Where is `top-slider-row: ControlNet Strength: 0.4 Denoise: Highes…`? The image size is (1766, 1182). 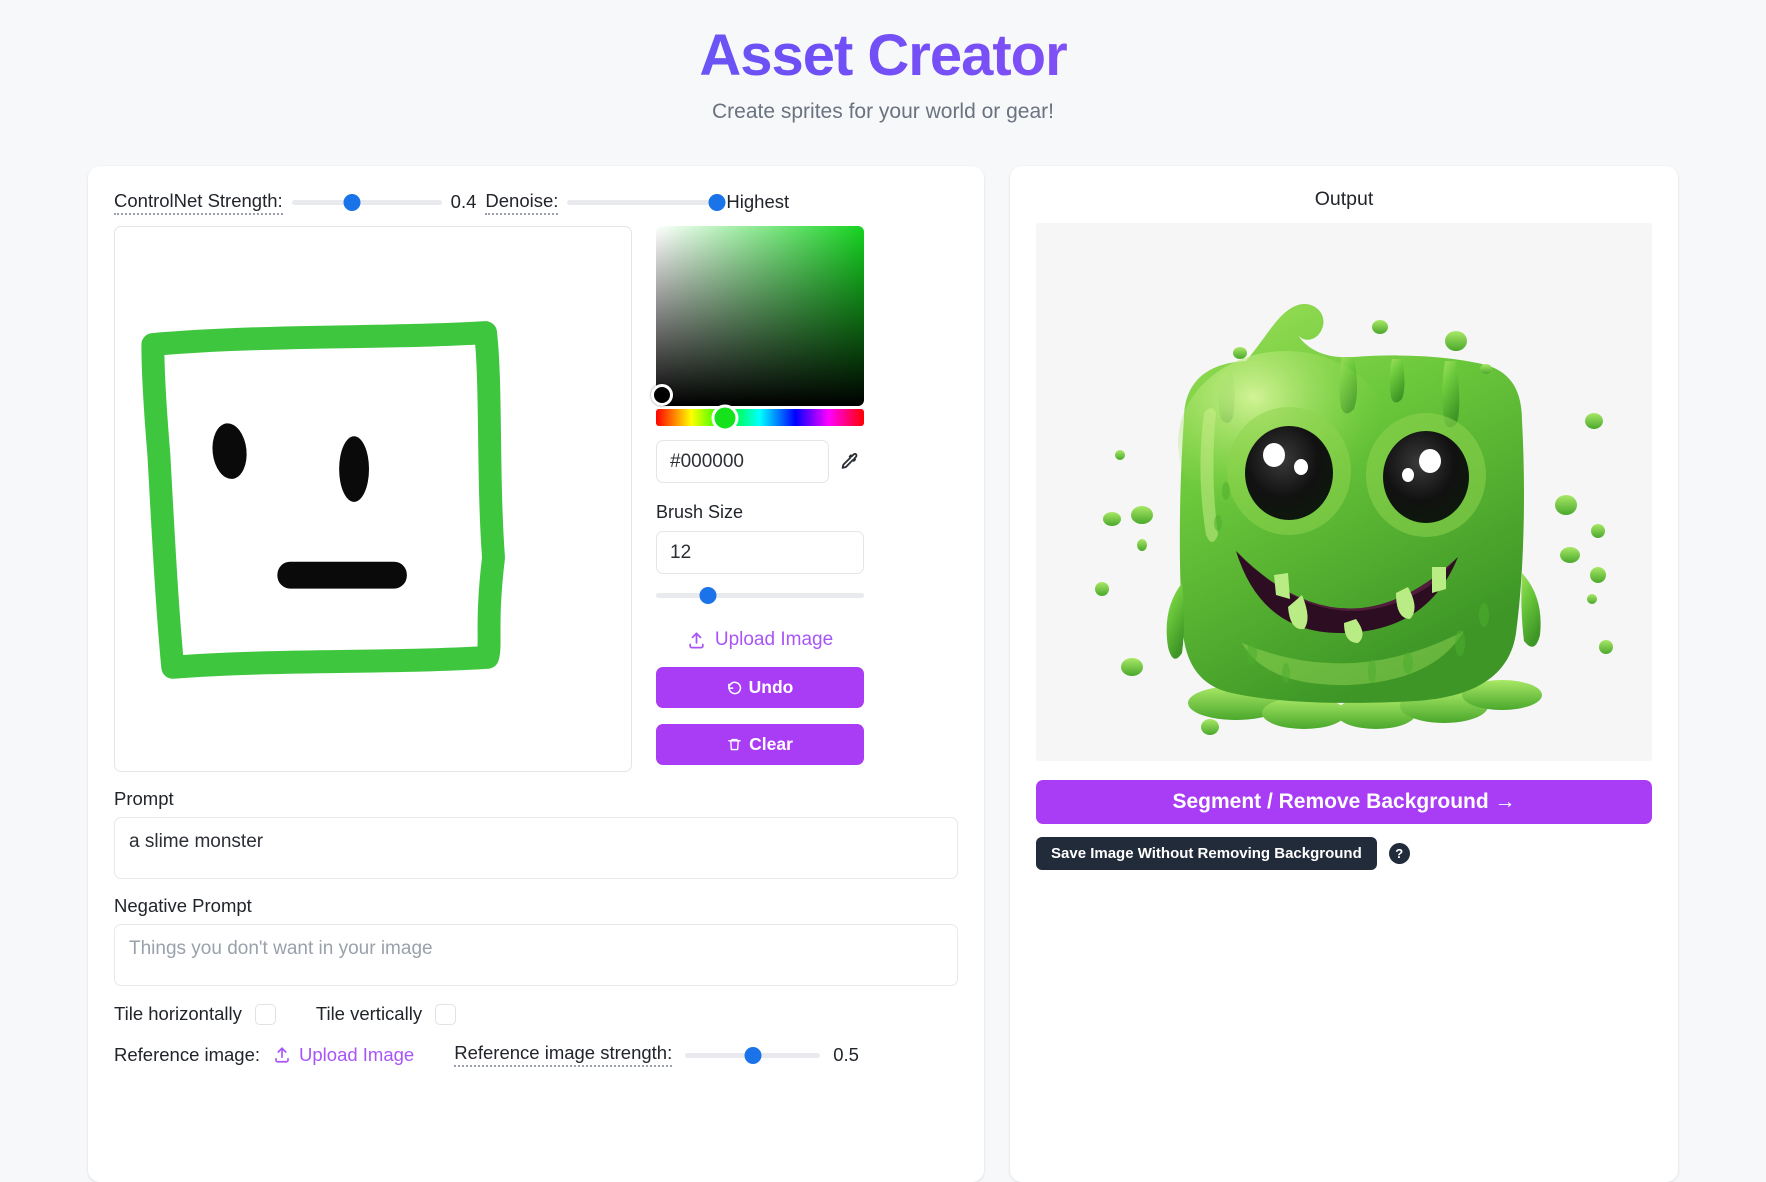 top-slider-row: ControlNet Strength: 0.4 Denoise: Highes… is located at coordinates (536, 202).